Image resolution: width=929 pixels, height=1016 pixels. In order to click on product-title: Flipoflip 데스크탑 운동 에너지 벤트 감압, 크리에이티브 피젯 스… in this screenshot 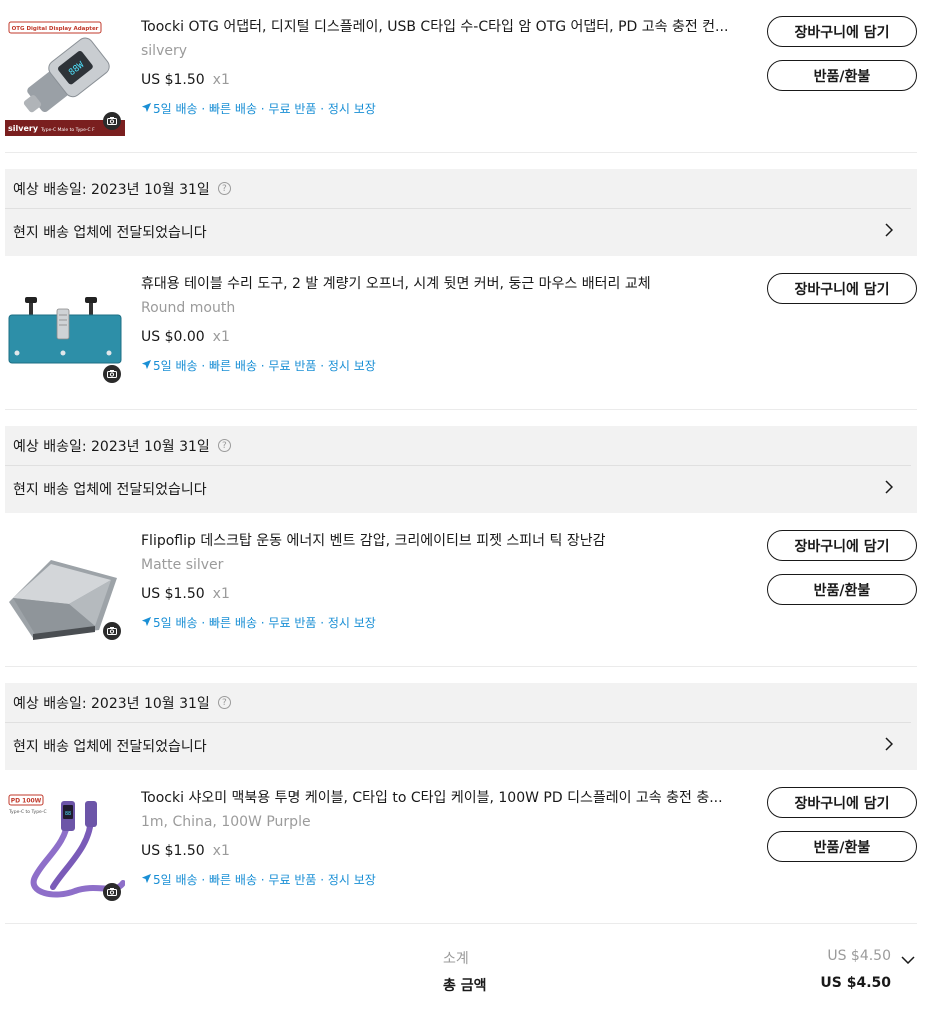, I will do `click(440, 541)`.